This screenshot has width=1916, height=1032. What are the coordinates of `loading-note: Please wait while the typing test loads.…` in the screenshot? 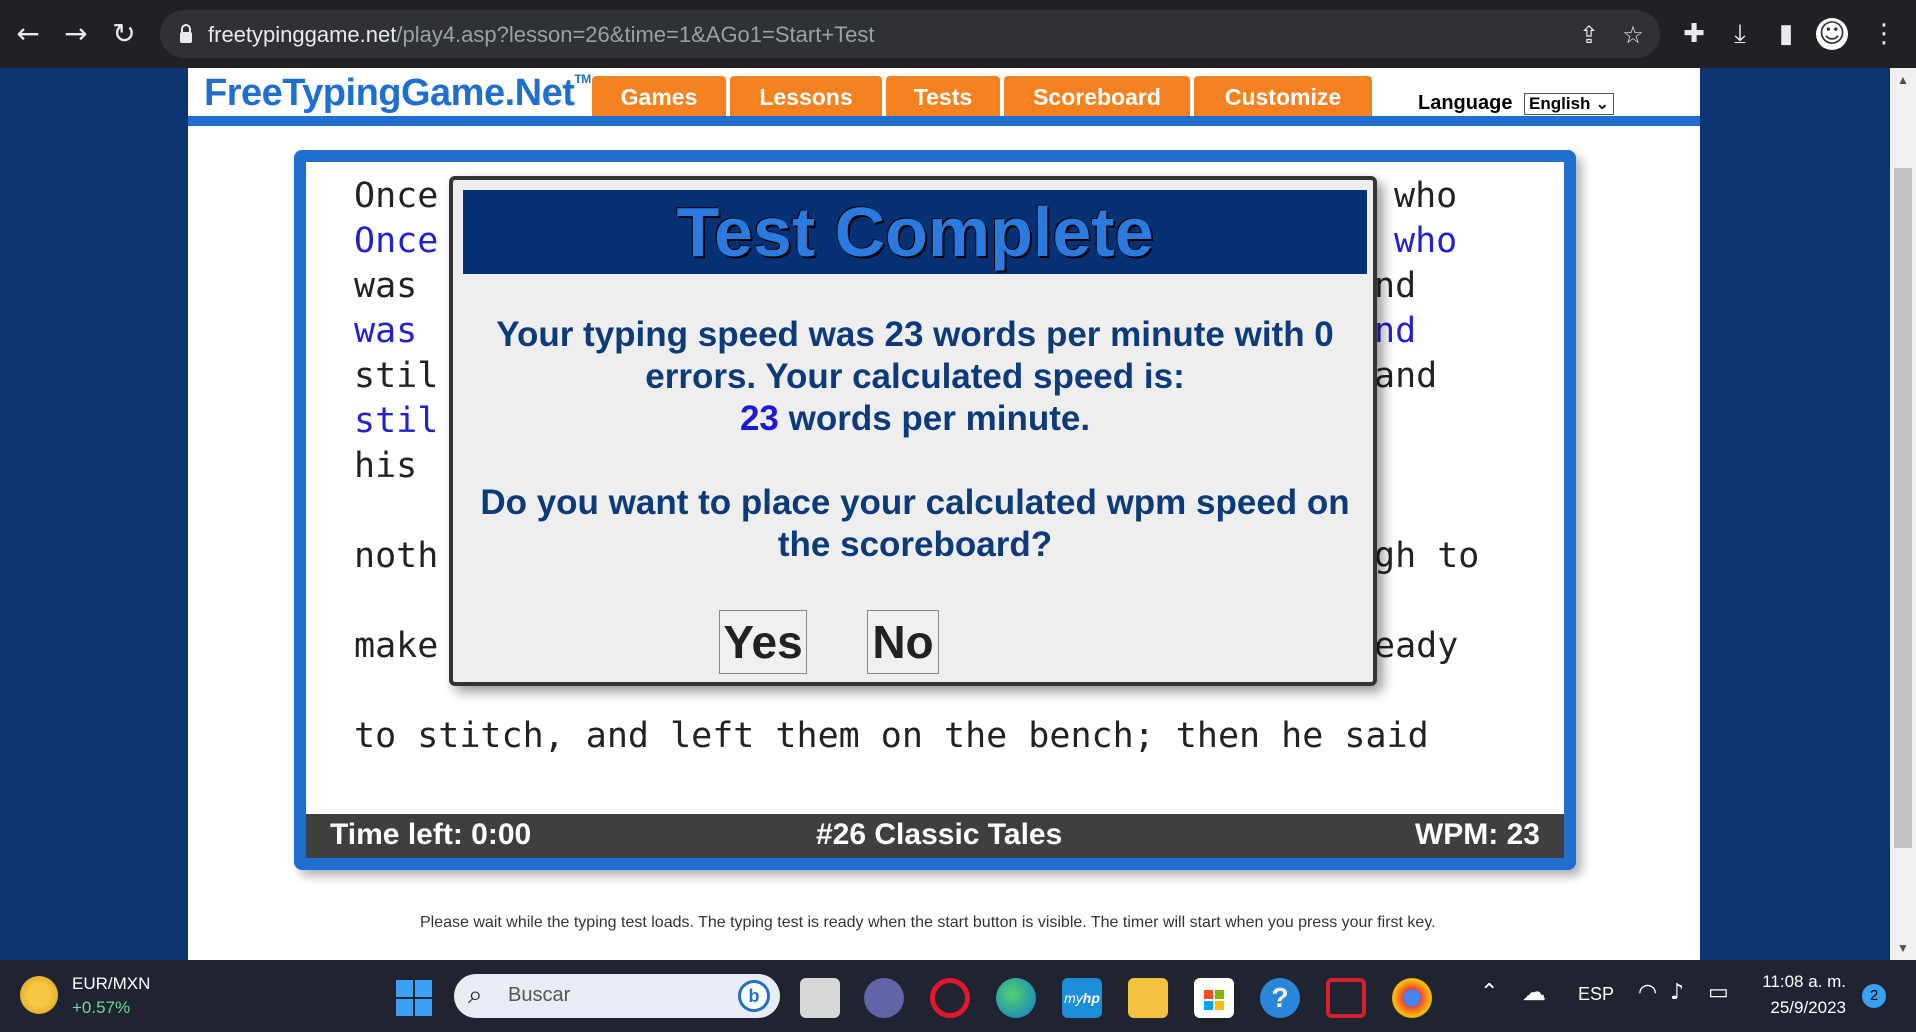 It's located at (928, 922).